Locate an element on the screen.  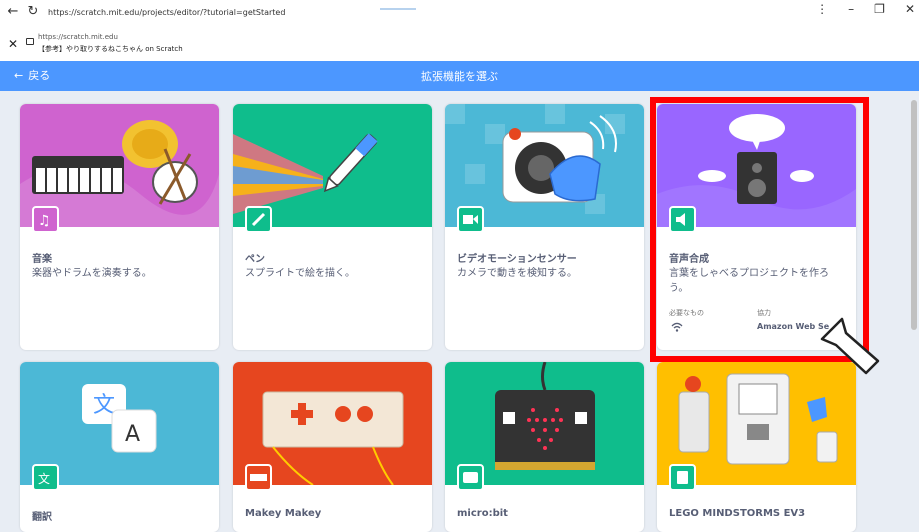
extension-card-video-sensing: ビデオモーションセンサー カメラで動きを検知する。 is located at coordinates (544, 227).